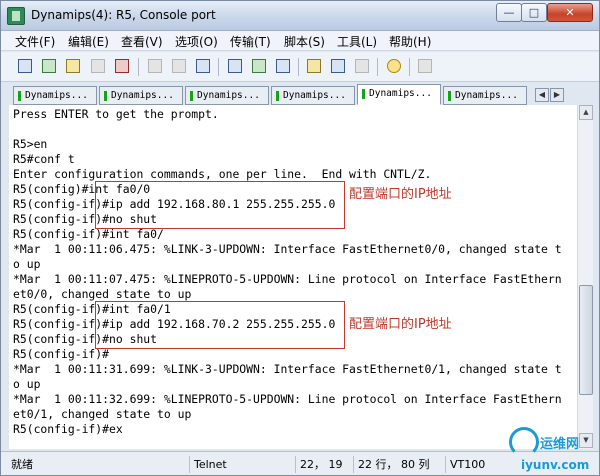  Describe the element at coordinates (98, 66) in the screenshot. I see `reconnect-icon` at that location.